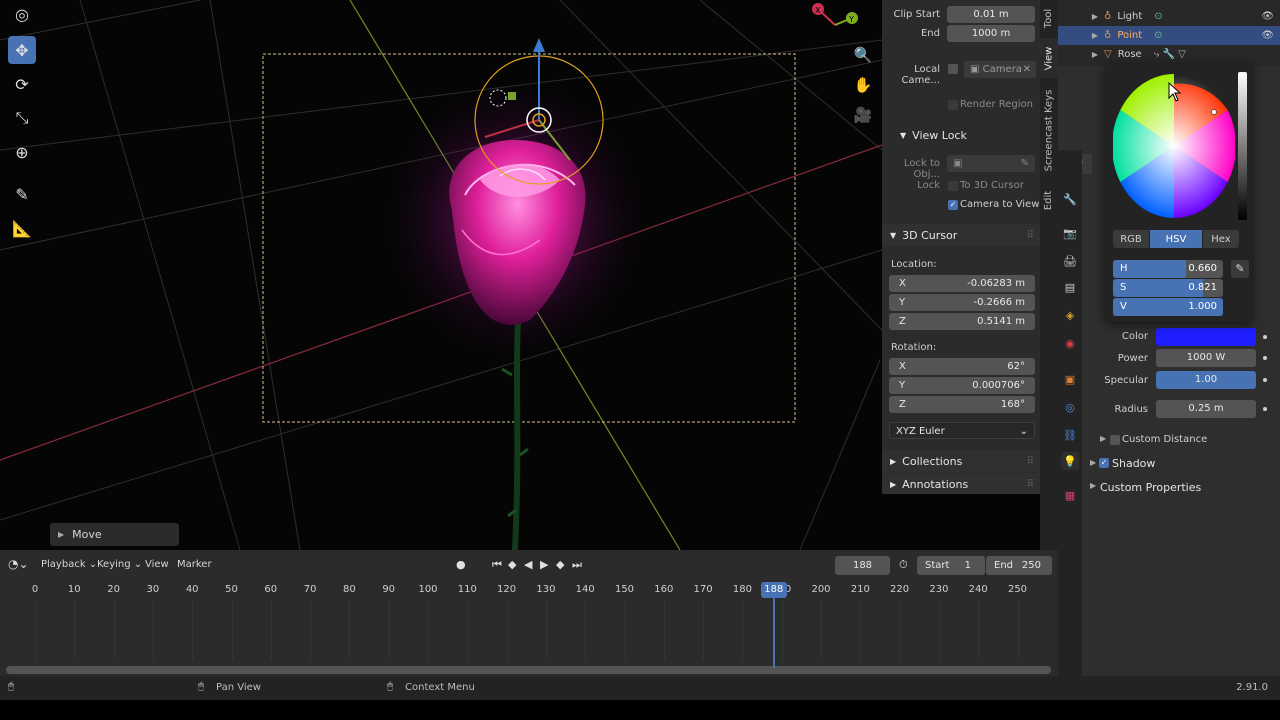 The width and height of the screenshot is (1280, 720). Describe the element at coordinates (194, 564) in the screenshot. I see `menu-marker: Marker` at that location.